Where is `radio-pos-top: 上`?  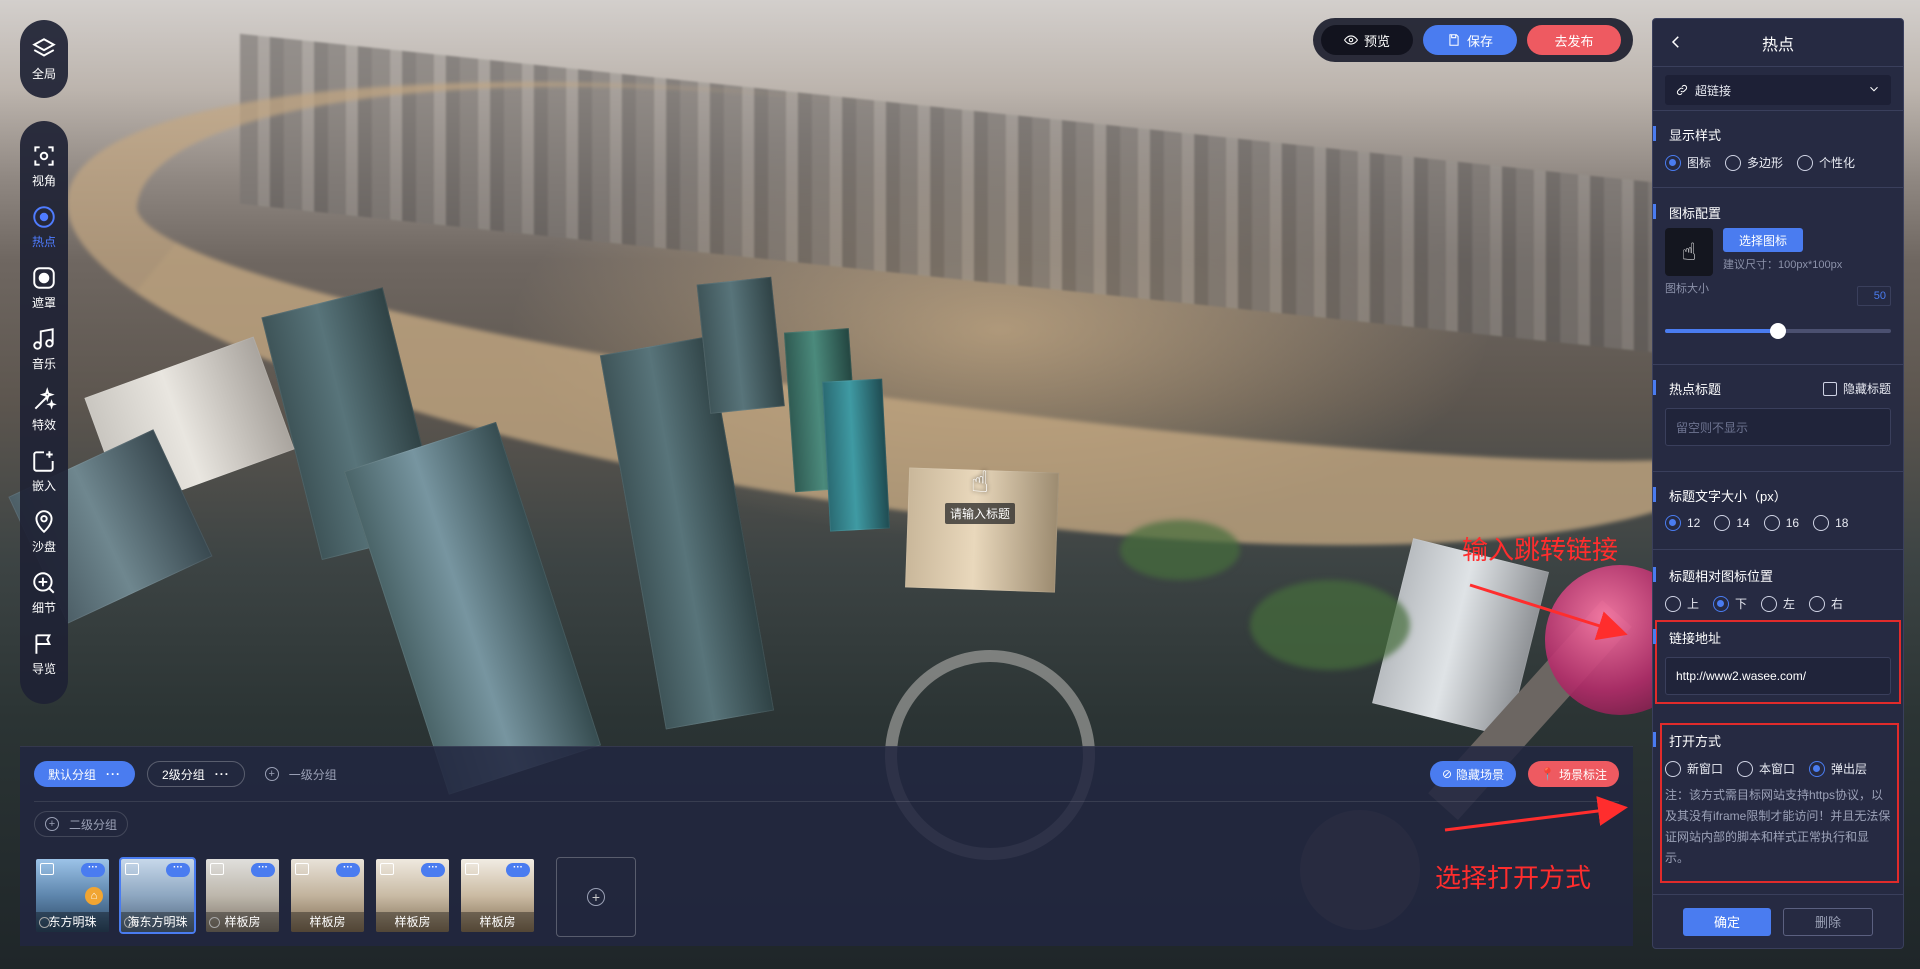
radio-pos-top: 上 is located at coordinates (1682, 603).